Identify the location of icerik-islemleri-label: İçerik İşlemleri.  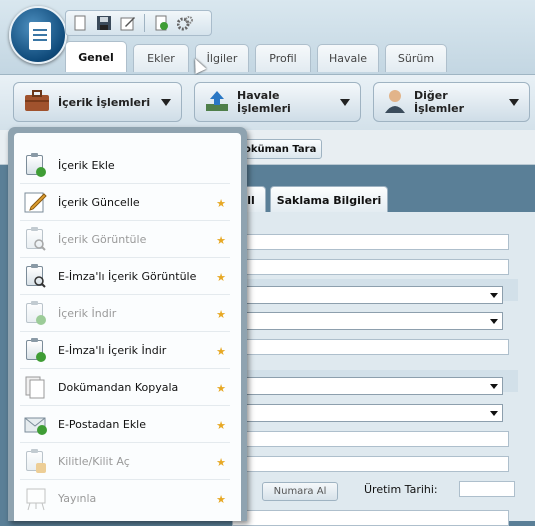
(104, 102).